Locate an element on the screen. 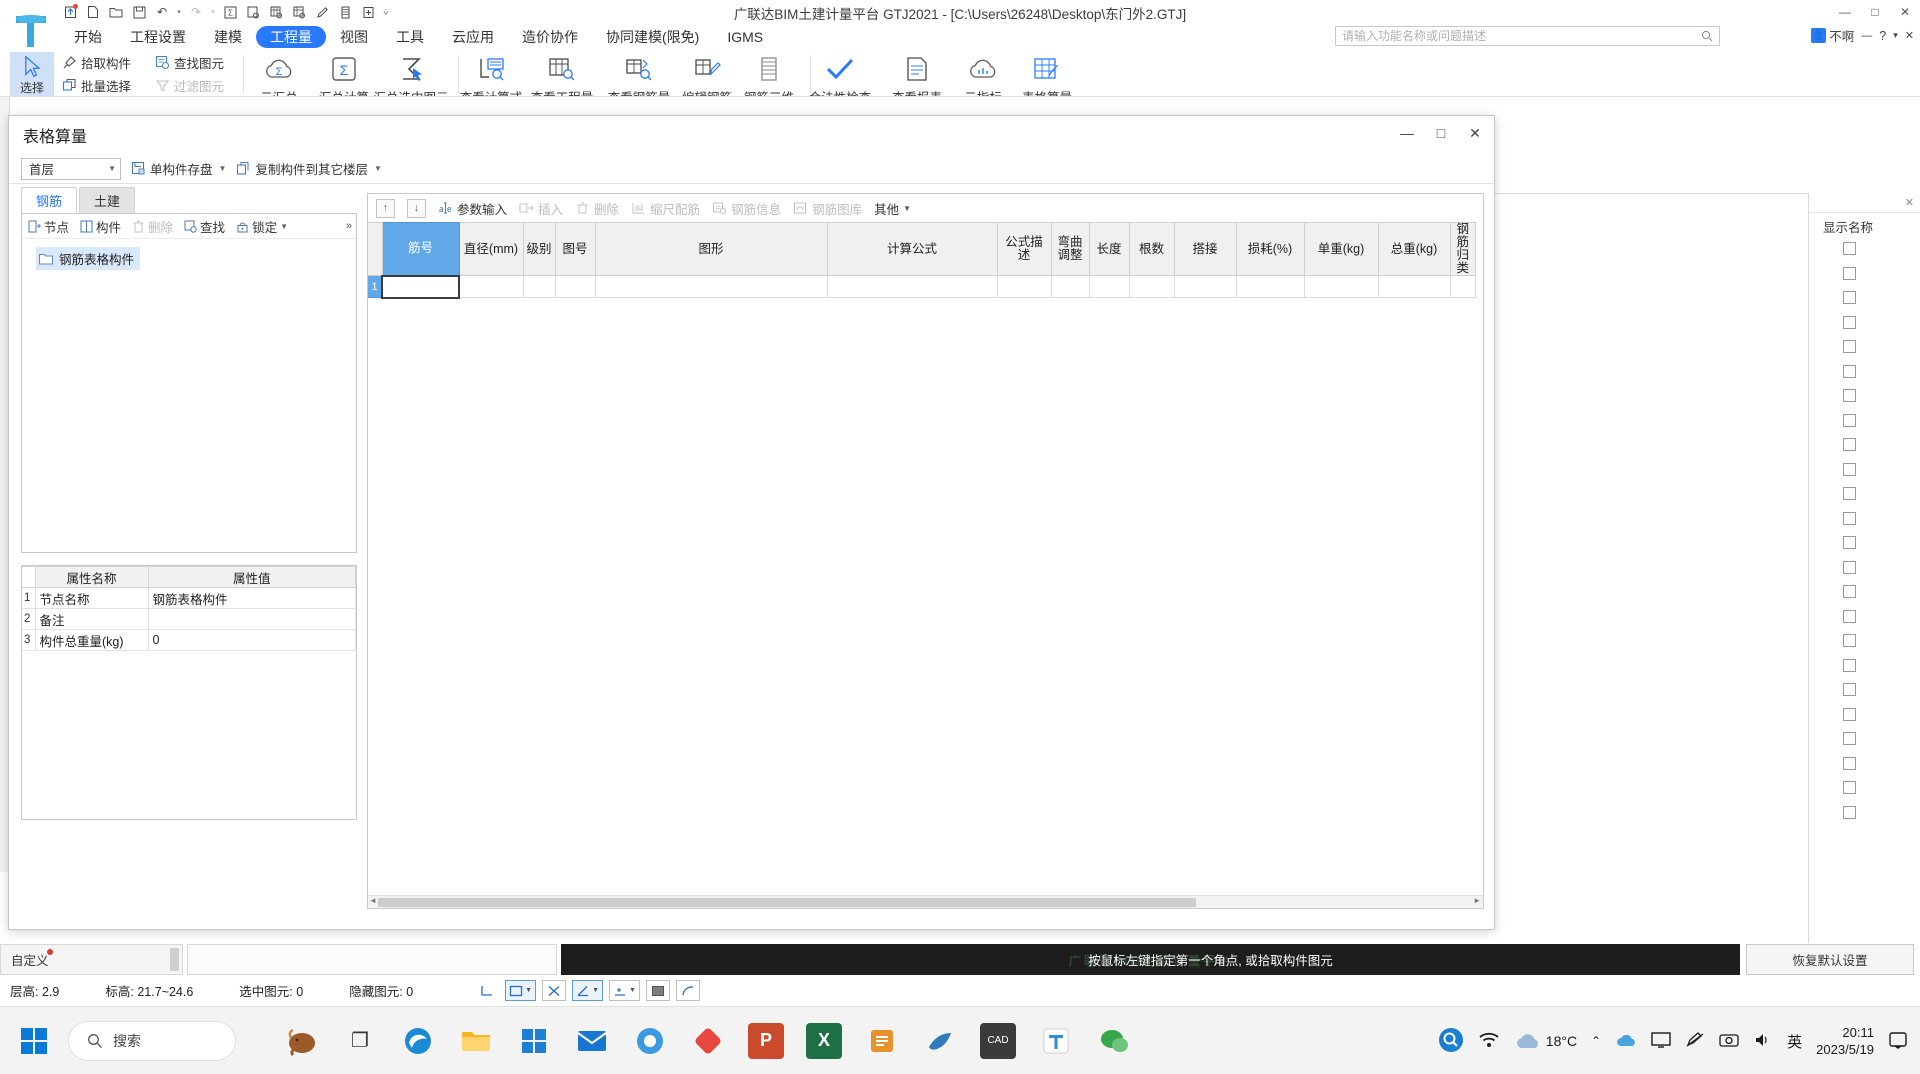 This screenshot has width=1920, height=1074. ribbon-edit-rebar: 编辑钢筋 is located at coordinates (707, 74).